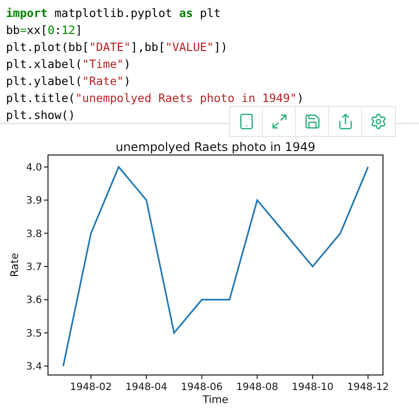 This screenshot has width=419, height=413. What do you see at coordinates (246, 121) in the screenshot?
I see `tablet-icon` at bounding box center [246, 121].